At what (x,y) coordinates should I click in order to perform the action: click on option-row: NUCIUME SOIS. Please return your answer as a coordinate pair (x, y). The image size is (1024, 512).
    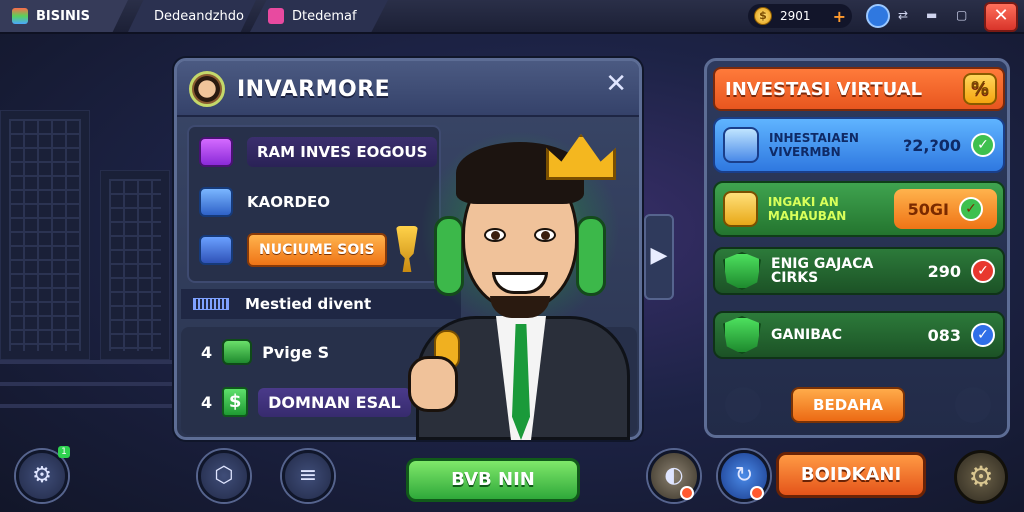
    Looking at the image, I should click on (293, 250).